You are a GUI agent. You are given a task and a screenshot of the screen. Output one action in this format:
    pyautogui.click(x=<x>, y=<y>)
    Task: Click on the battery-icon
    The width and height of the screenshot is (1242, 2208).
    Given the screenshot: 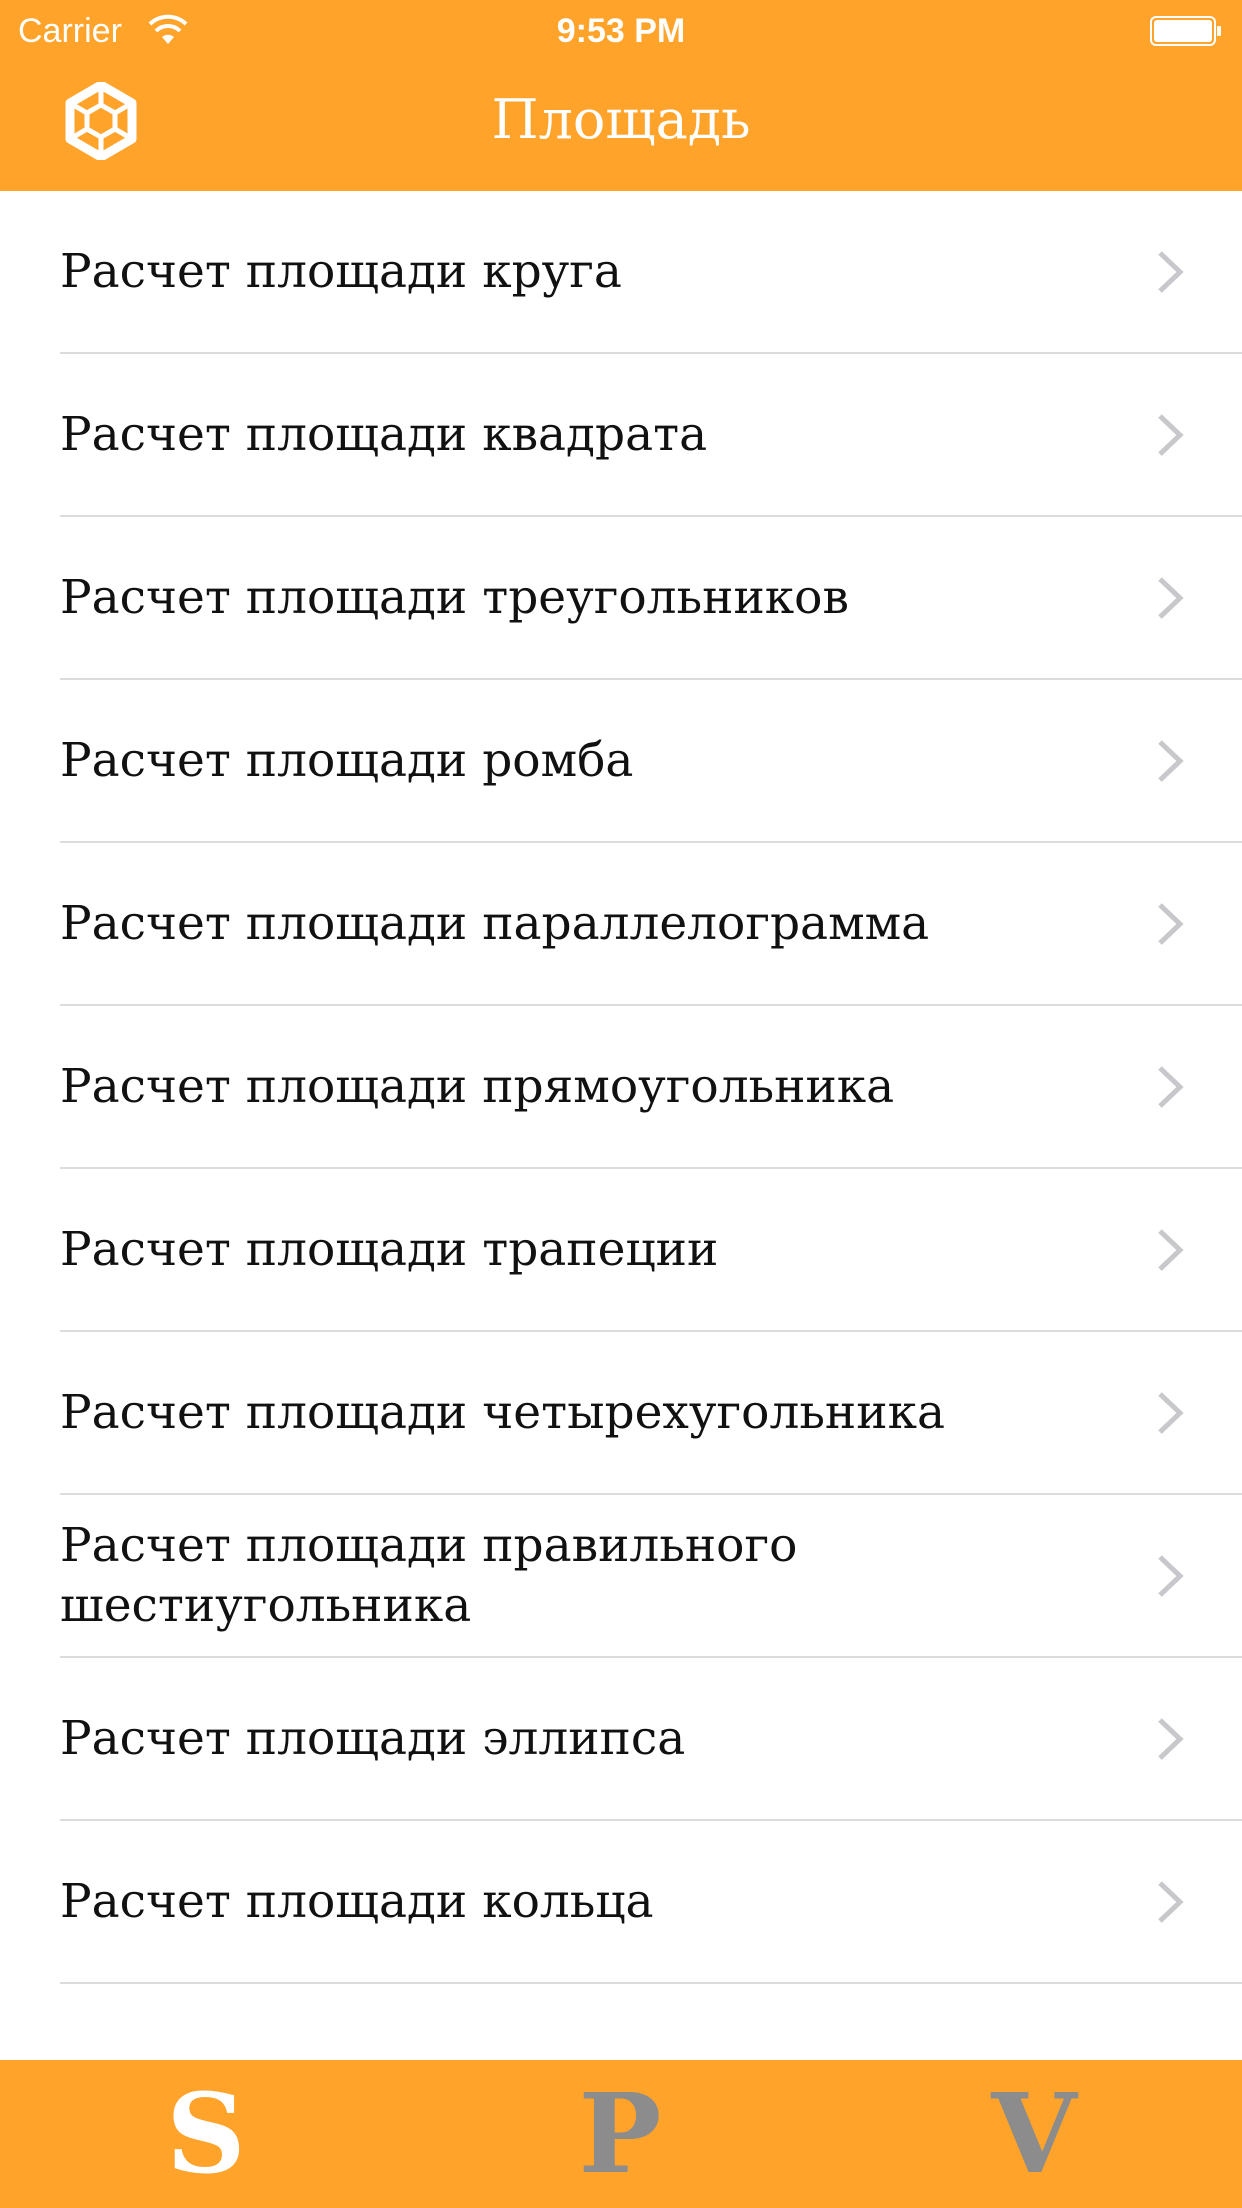 What is the action you would take?
    pyautogui.click(x=1185, y=31)
    